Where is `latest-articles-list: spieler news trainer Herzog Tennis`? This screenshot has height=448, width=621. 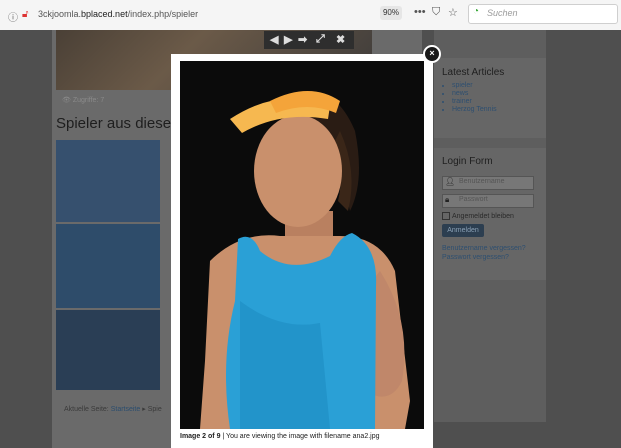
latest-articles-list: spieler news trainer Herzog Tennis is located at coordinates (470, 98).